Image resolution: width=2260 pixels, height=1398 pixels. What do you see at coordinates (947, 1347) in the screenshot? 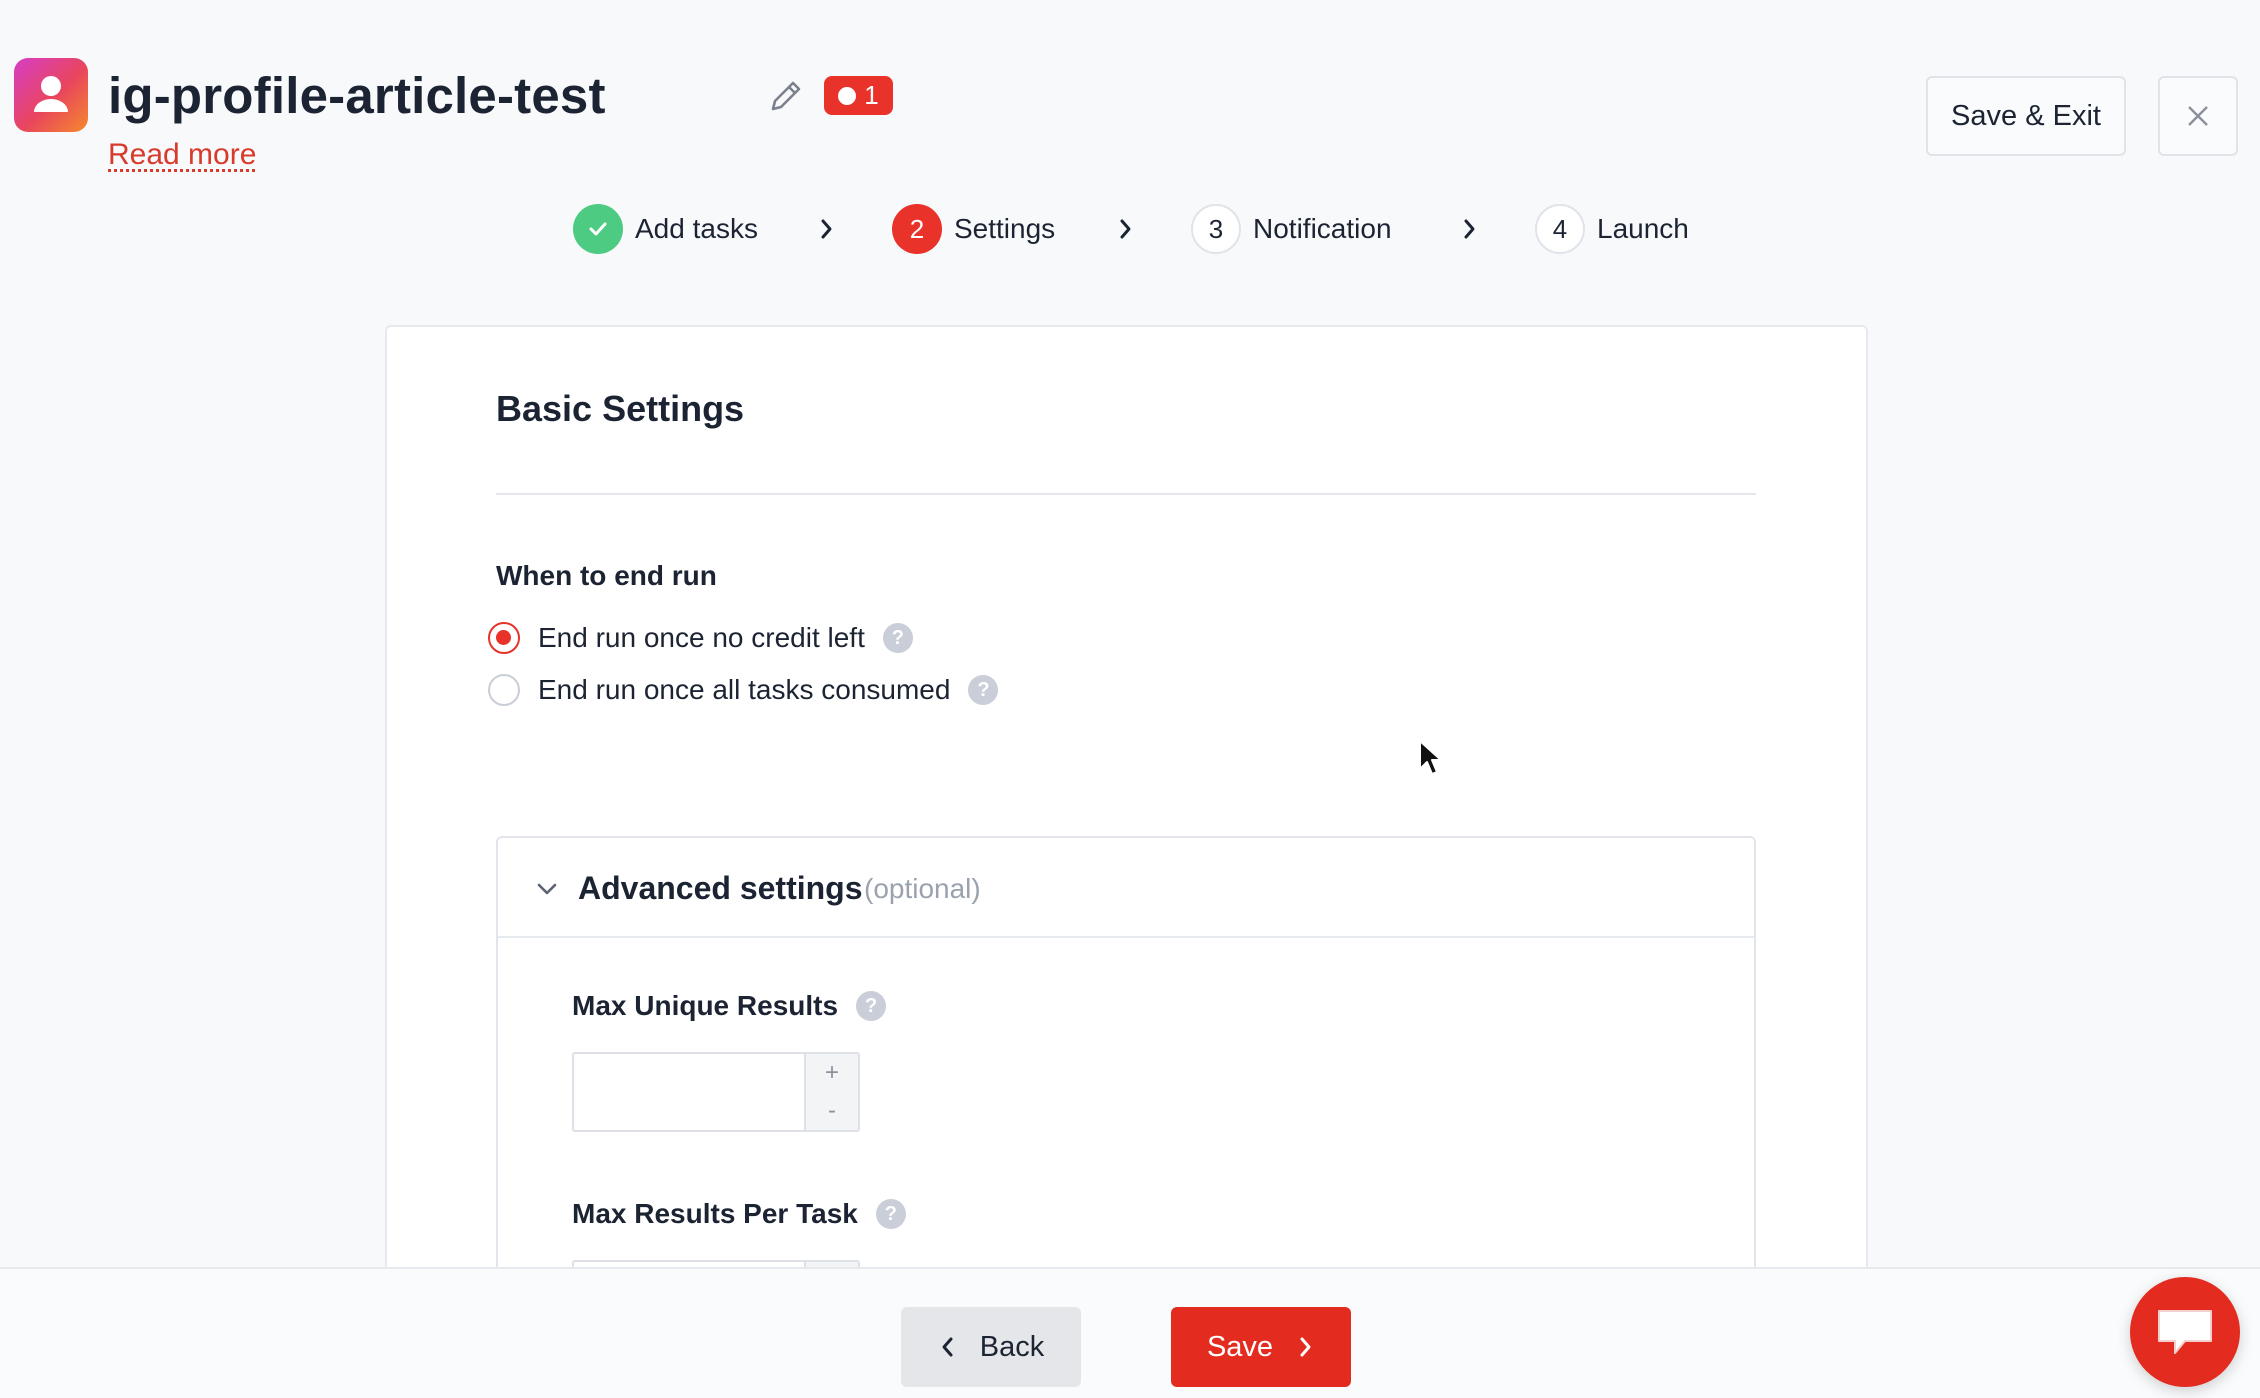
I see `chevron-left-icon` at bounding box center [947, 1347].